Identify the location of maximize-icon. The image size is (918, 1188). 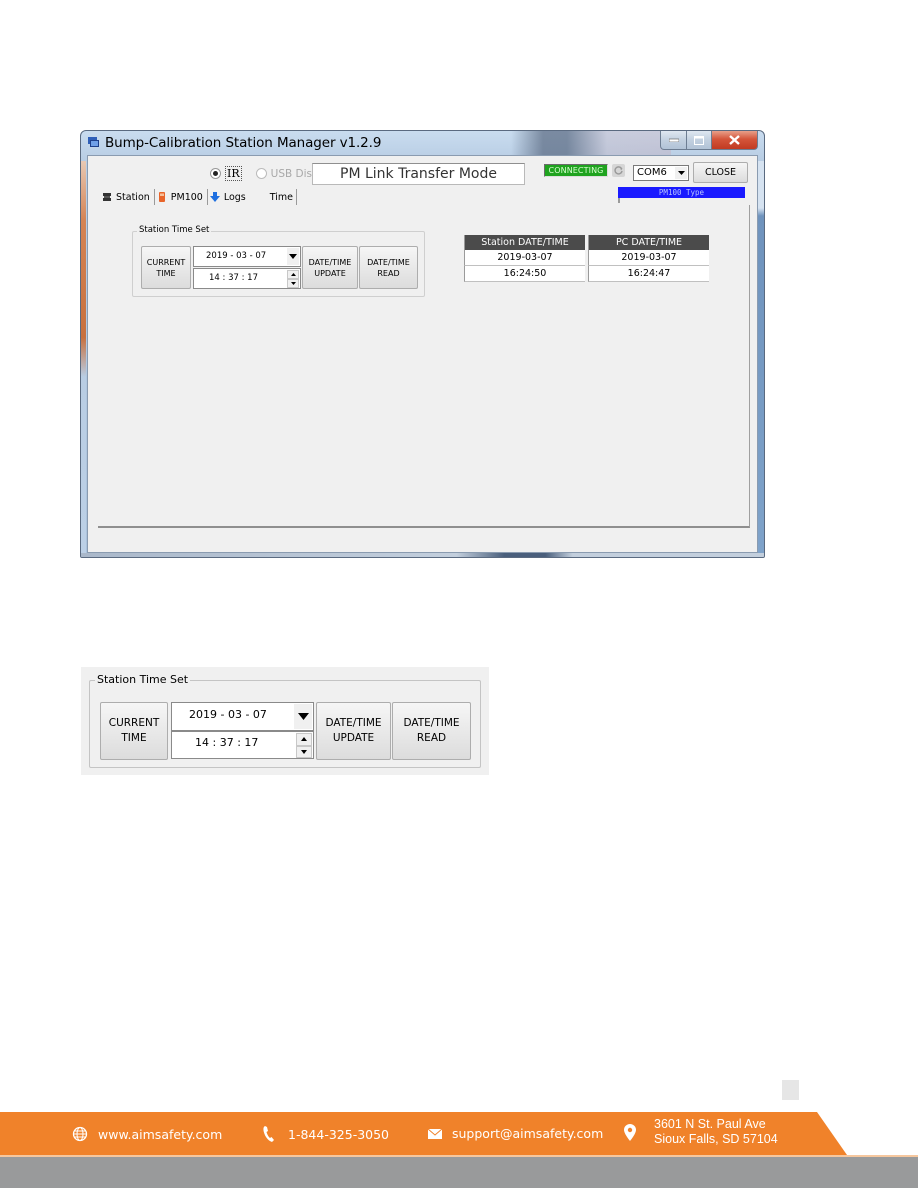
(699, 140).